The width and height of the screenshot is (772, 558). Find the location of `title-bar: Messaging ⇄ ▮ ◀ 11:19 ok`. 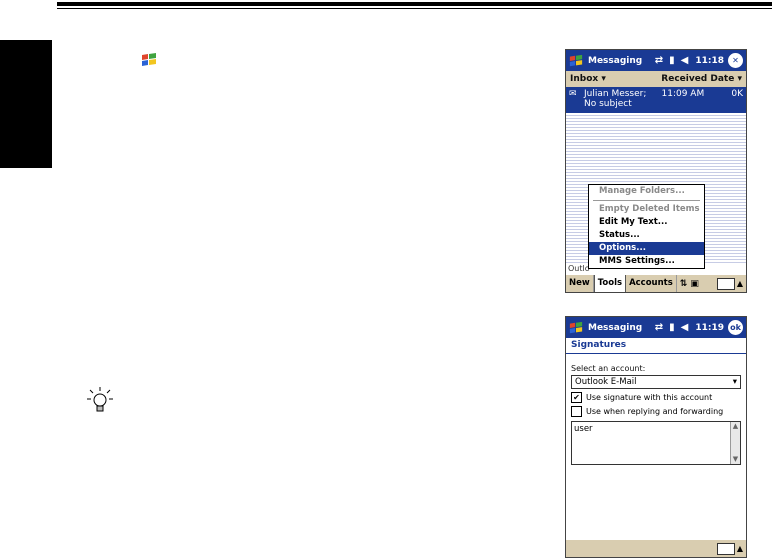

title-bar: Messaging ⇄ ▮ ◀ 11:19 ok is located at coordinates (656, 327).